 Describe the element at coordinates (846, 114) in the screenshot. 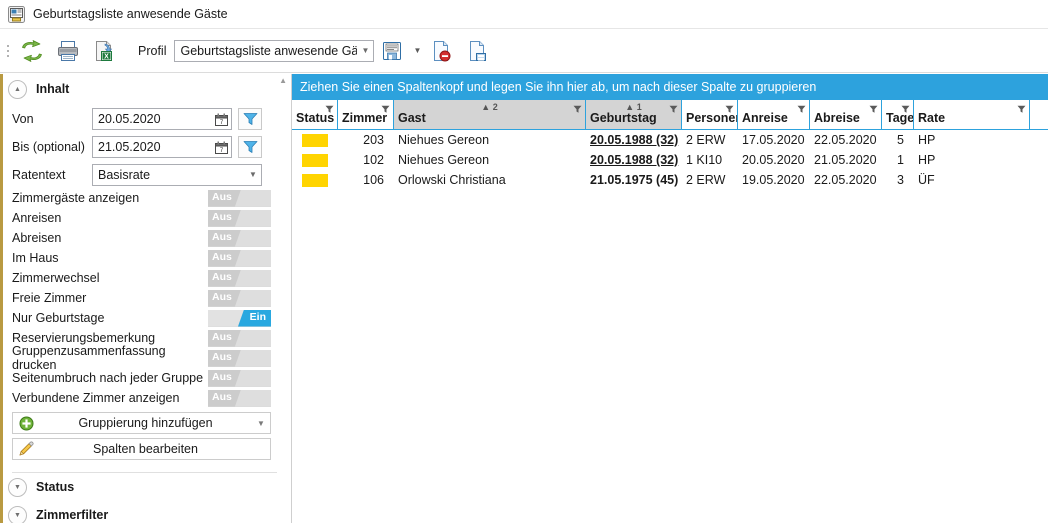

I see `grid-column-header-abreise: Abreise` at that location.